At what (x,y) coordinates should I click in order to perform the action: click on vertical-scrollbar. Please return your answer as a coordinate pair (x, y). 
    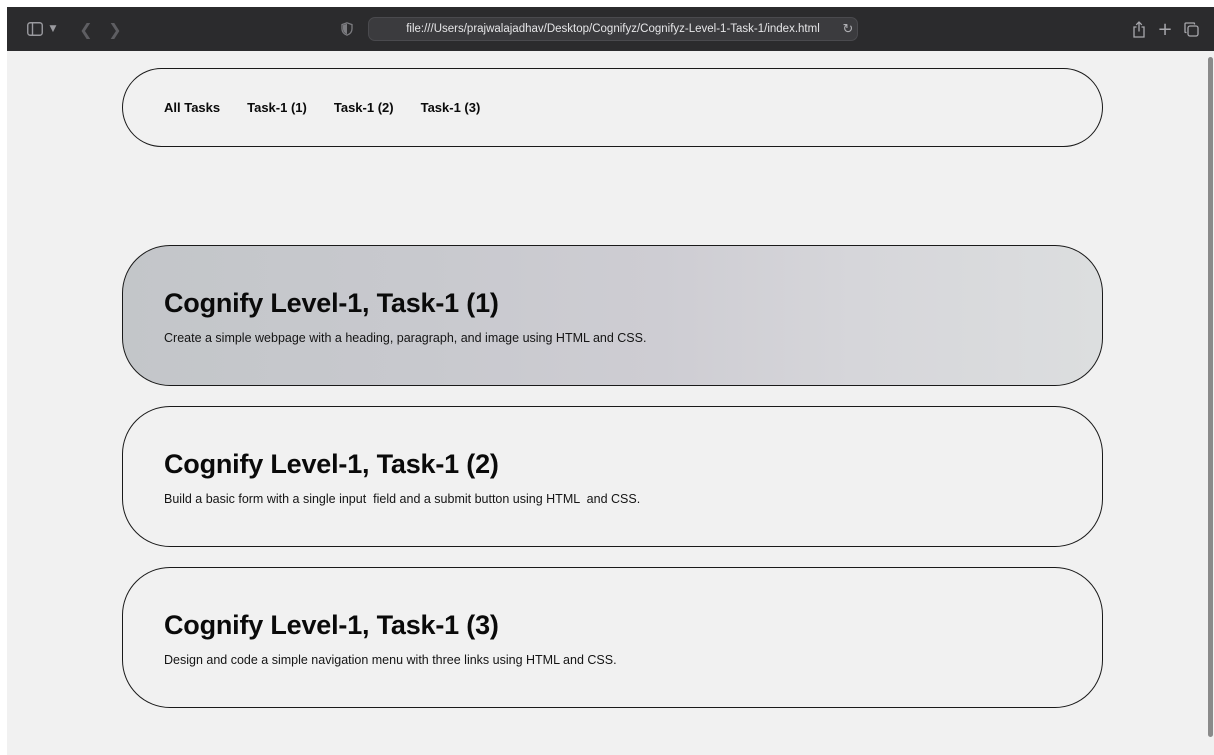
    Looking at the image, I should click on (1210, 403).